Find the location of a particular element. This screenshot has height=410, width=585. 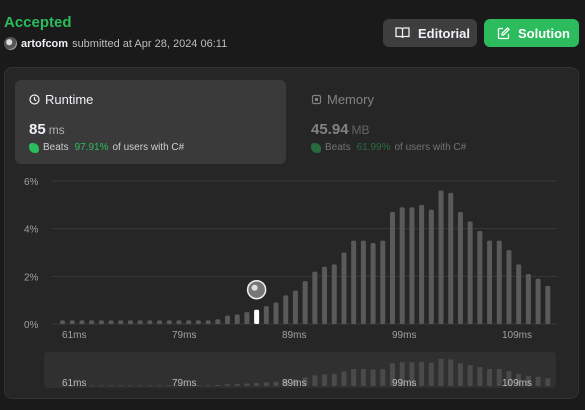

y-tick-label: 4% is located at coordinates (31, 230).